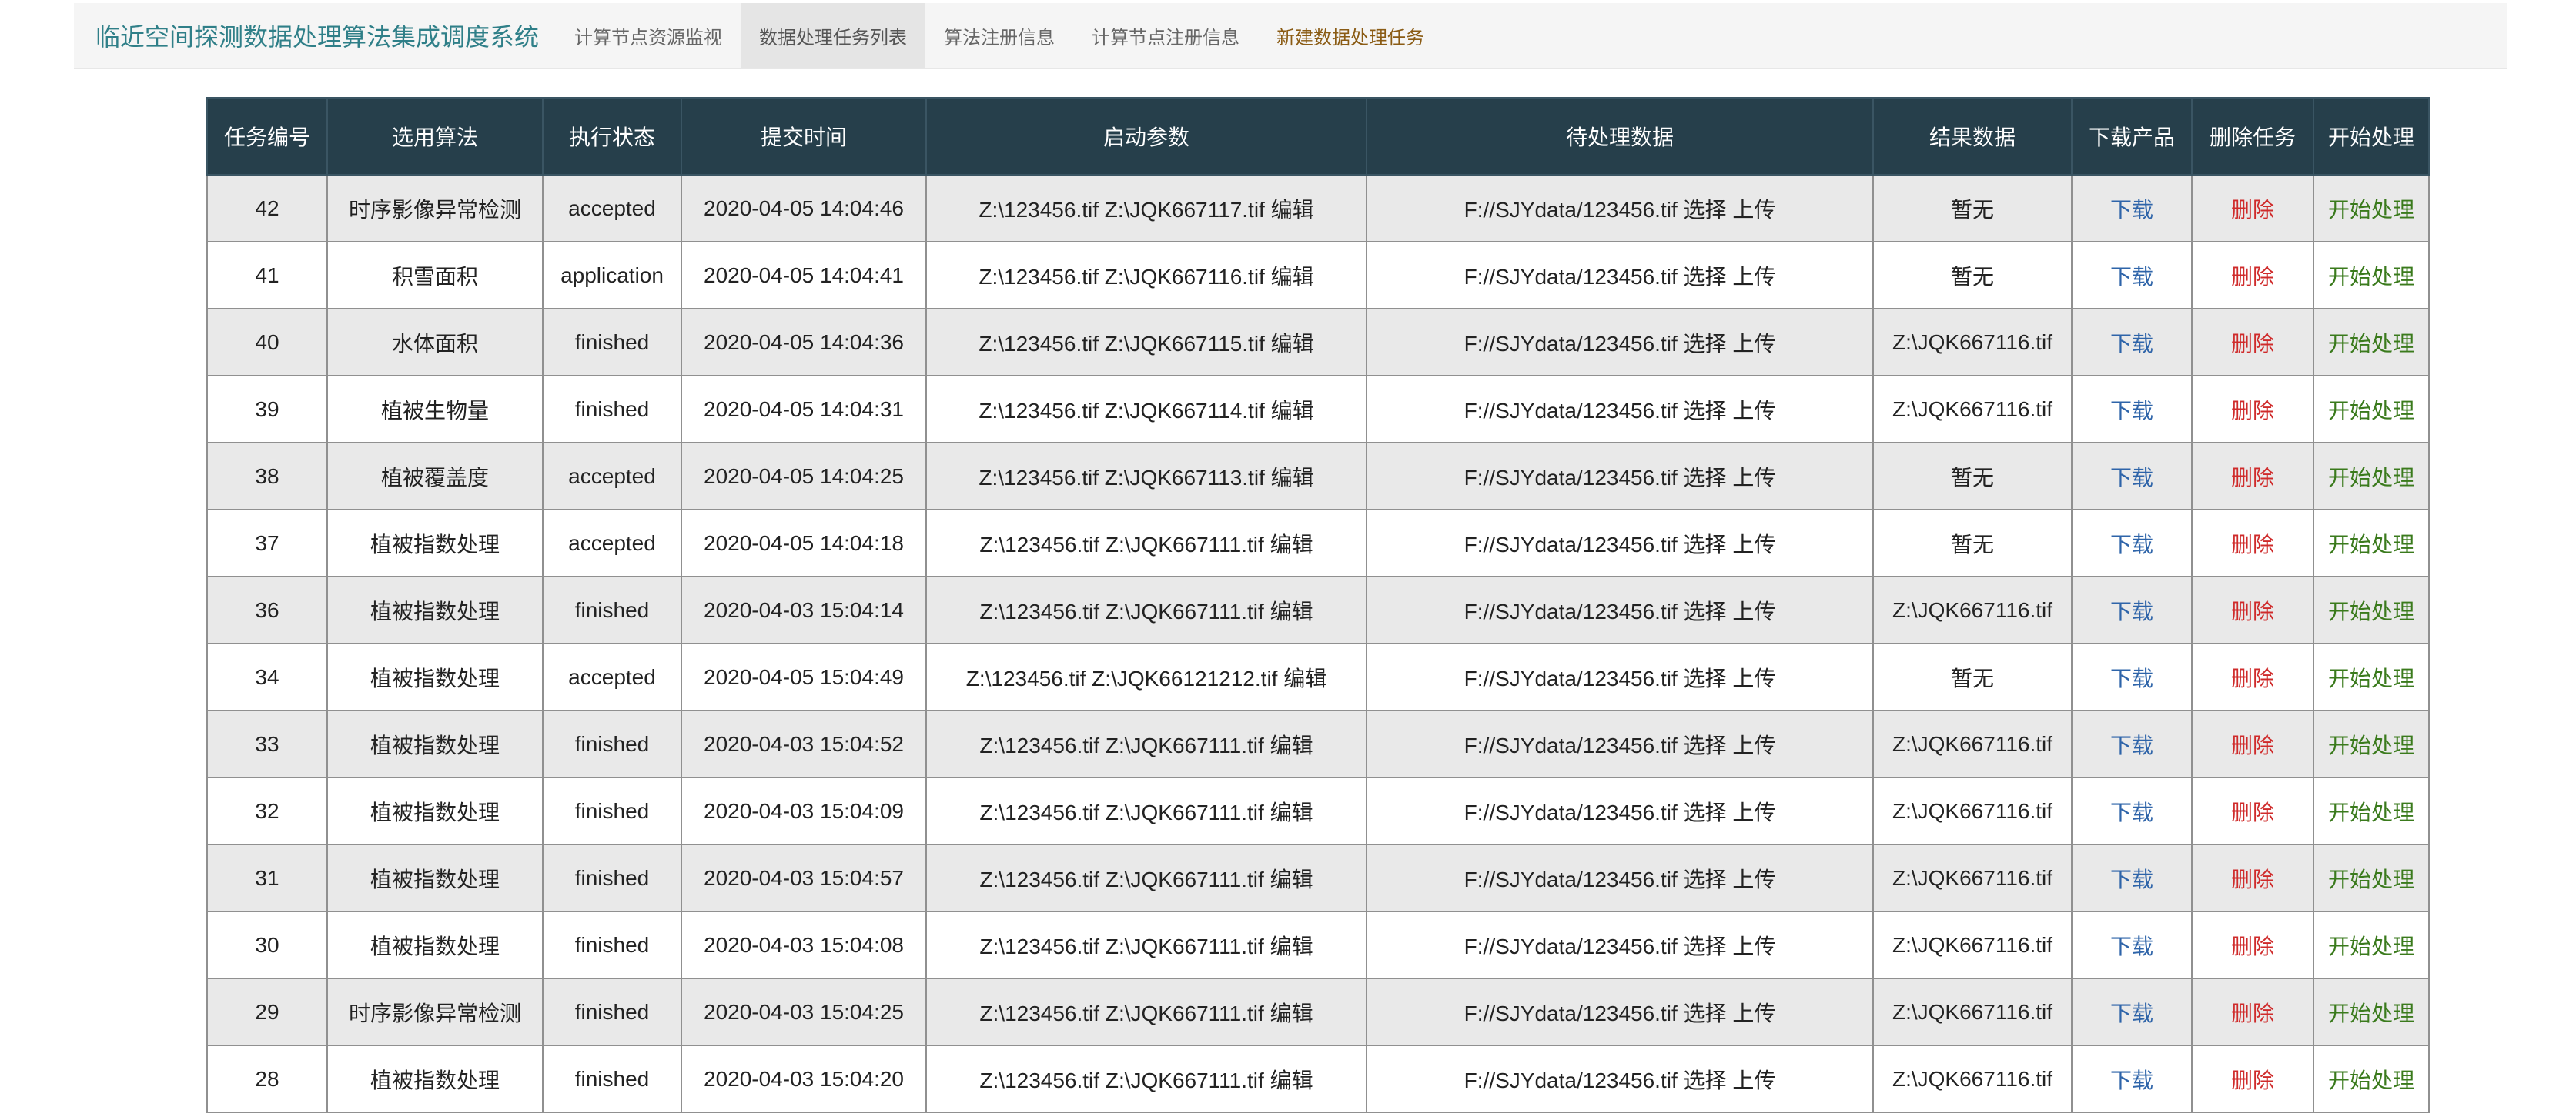 This screenshot has width=2576, height=1117. I want to click on cell-result-data: 暂无, so click(1973, 677).